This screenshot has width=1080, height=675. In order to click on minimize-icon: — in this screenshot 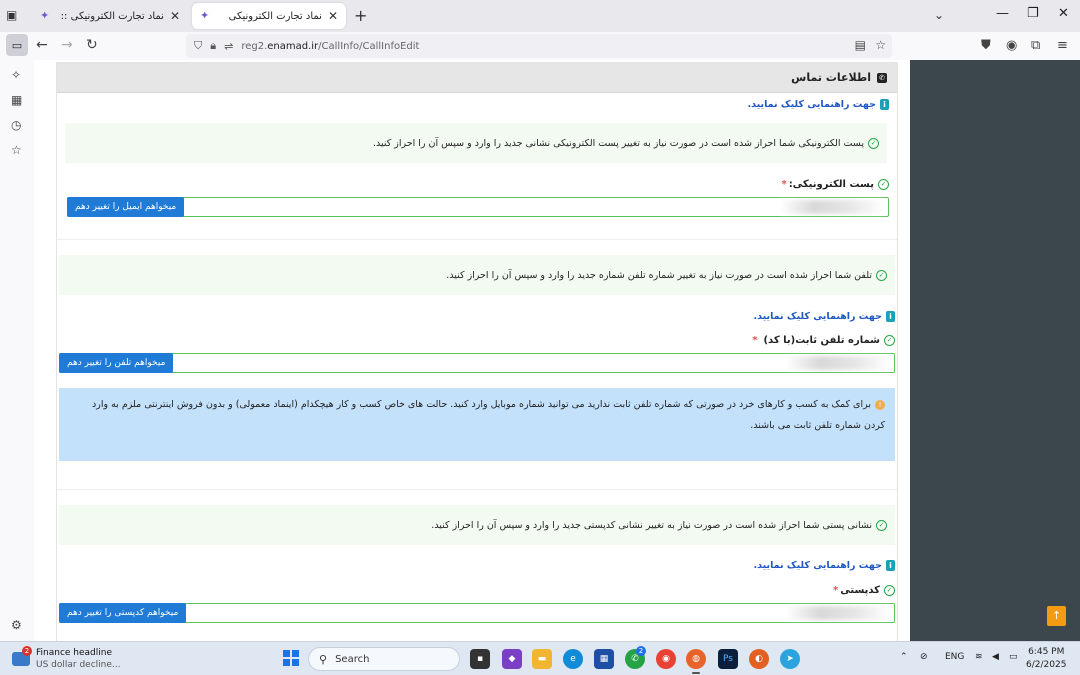, I will do `click(1002, 13)`.